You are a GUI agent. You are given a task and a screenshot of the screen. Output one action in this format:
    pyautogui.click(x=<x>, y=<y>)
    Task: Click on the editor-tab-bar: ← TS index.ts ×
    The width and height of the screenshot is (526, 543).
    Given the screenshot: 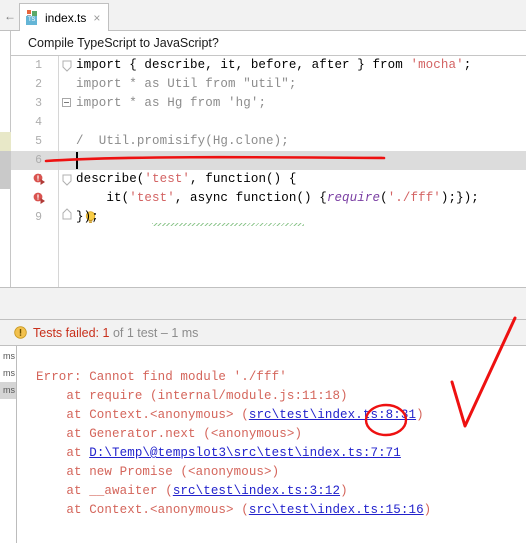 What is the action you would take?
    pyautogui.click(x=263, y=15)
    